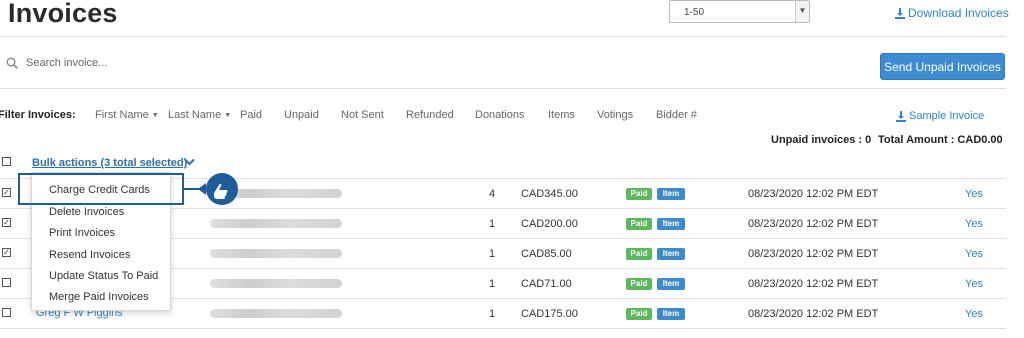  What do you see at coordinates (195, 115) in the screenshot?
I see `filter-last-name-label: Last Name` at bounding box center [195, 115].